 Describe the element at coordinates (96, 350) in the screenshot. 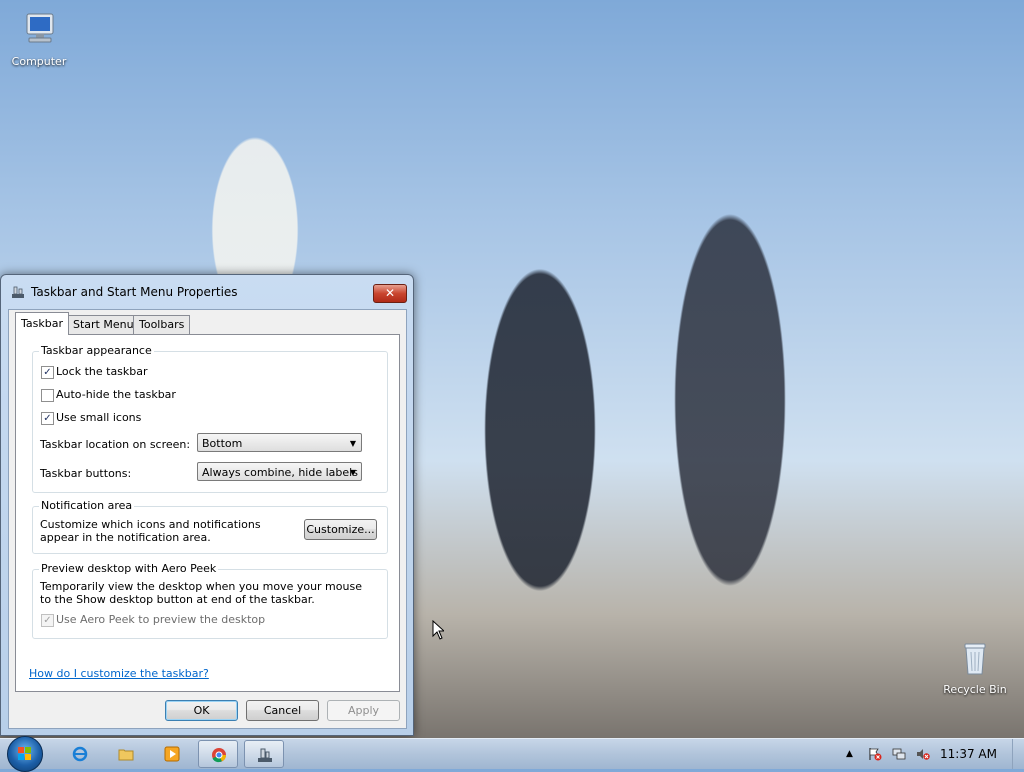

I see `group-legend: Taskbar appearance` at that location.